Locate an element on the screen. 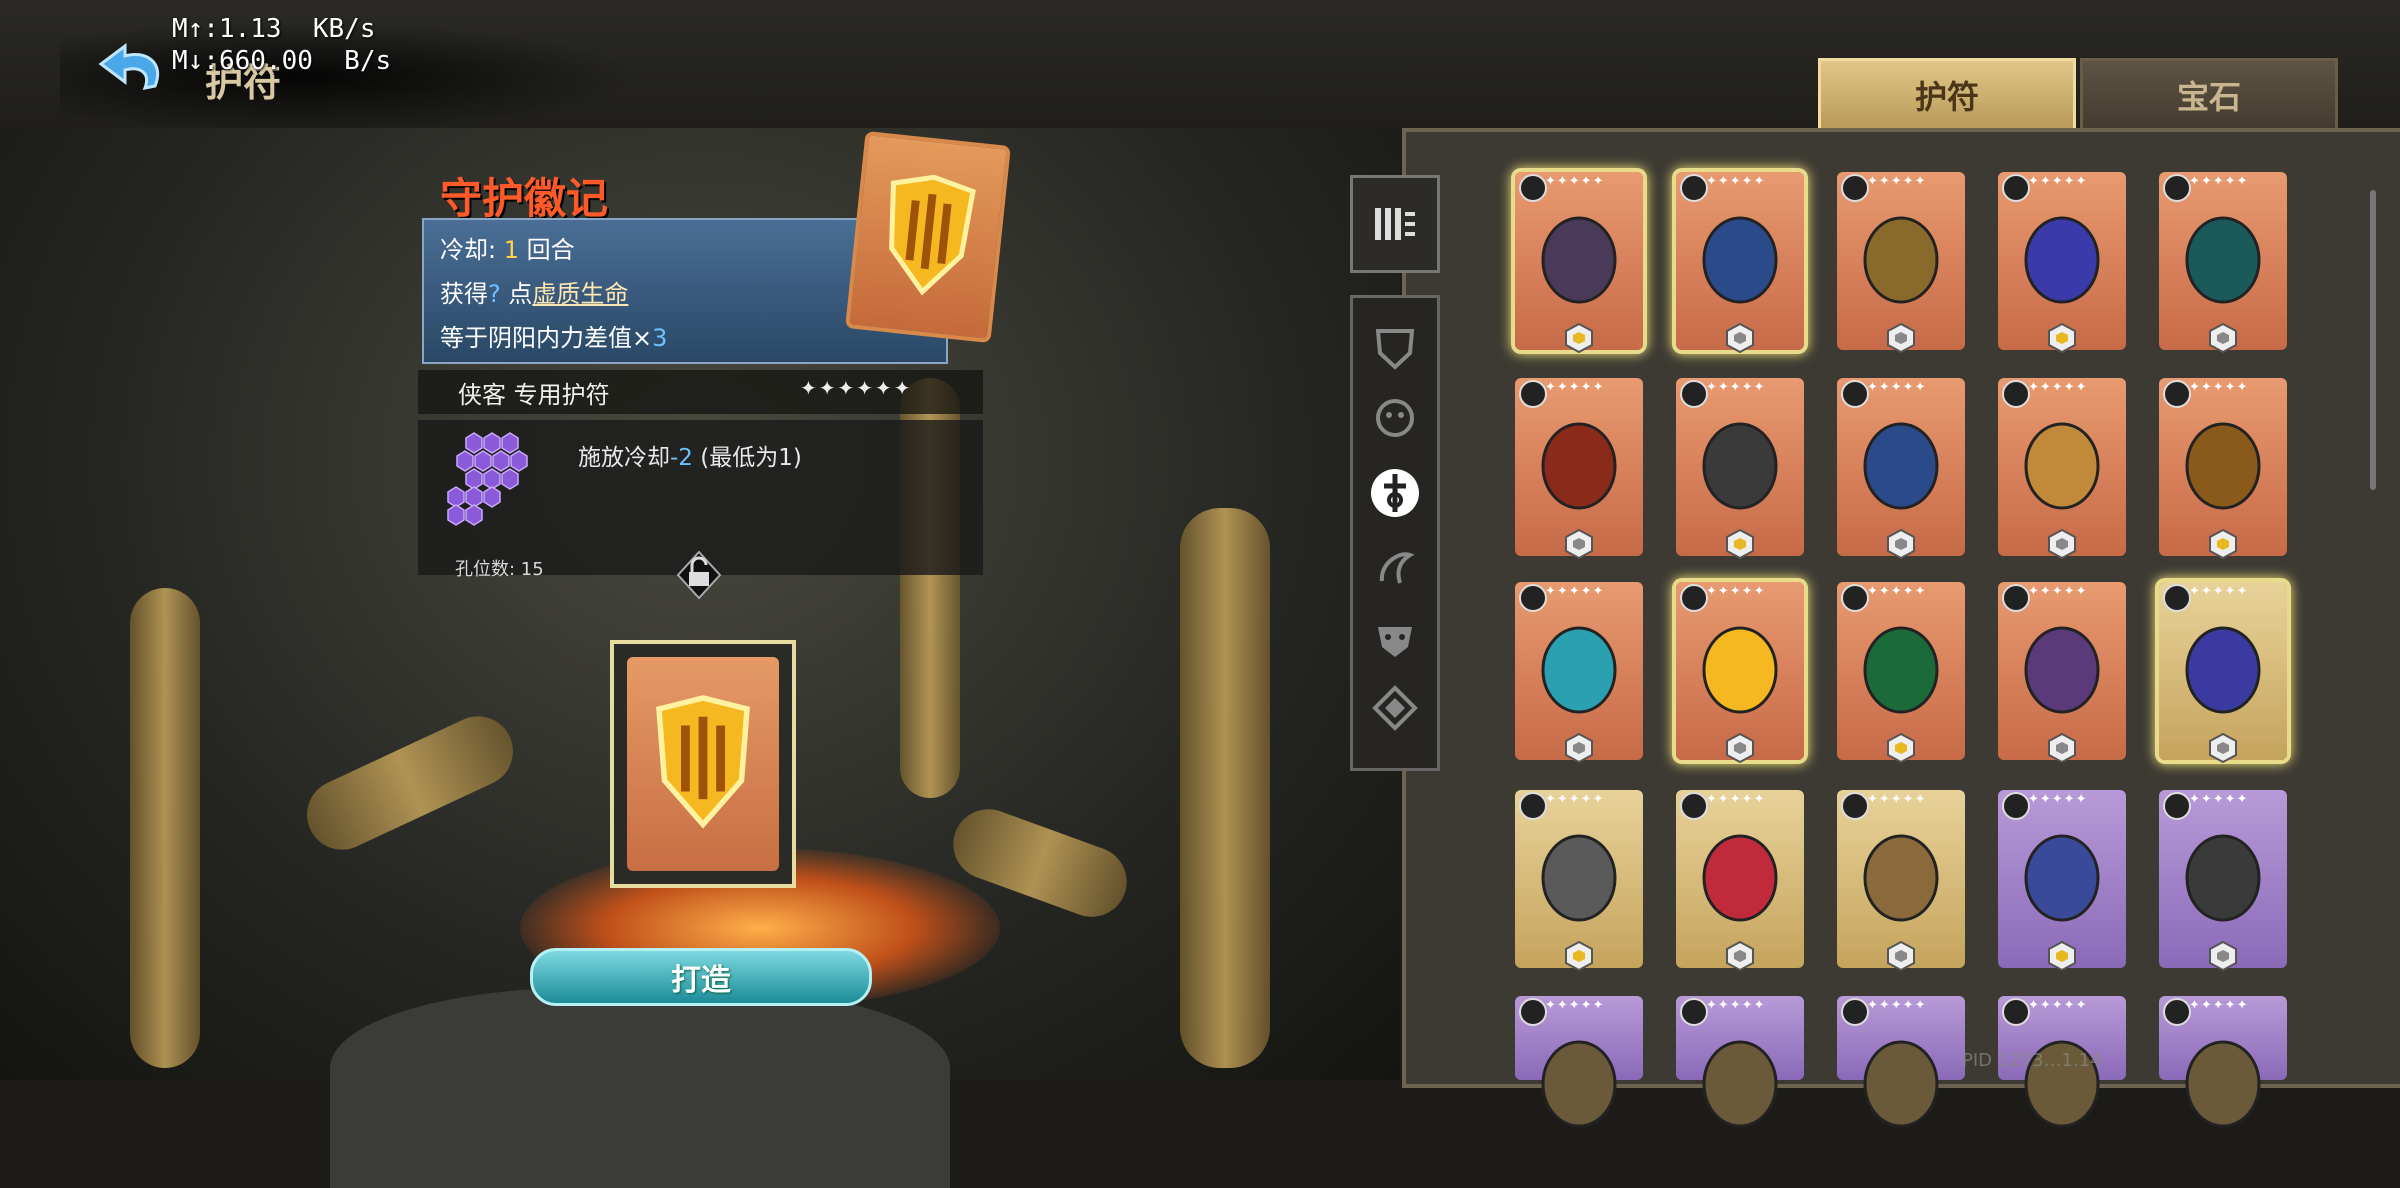  amulet-card-toad: ✦✦✦✦✦ is located at coordinates (1579, 881).